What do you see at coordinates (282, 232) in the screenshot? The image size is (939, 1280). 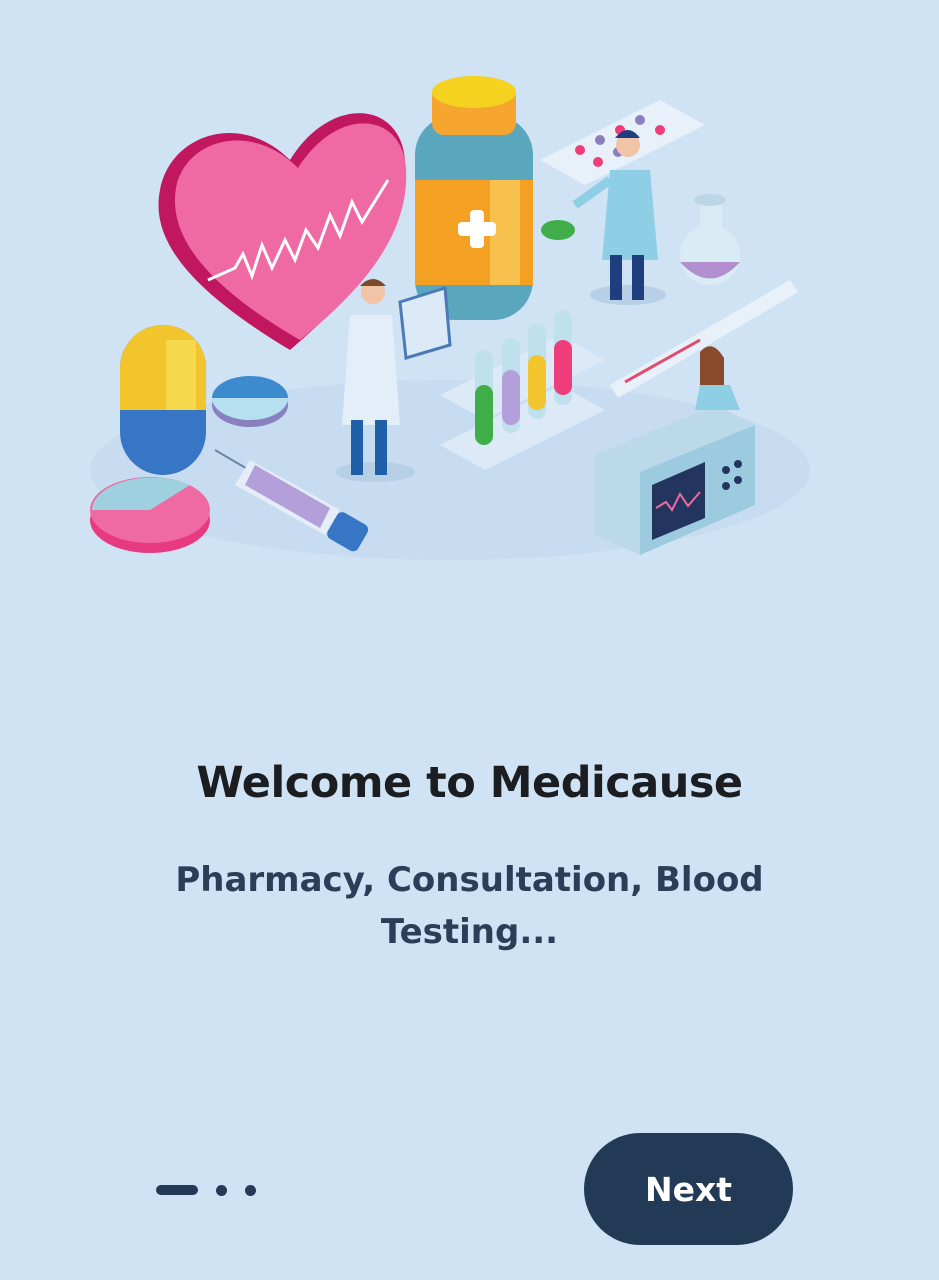 I see `heart-icon` at bounding box center [282, 232].